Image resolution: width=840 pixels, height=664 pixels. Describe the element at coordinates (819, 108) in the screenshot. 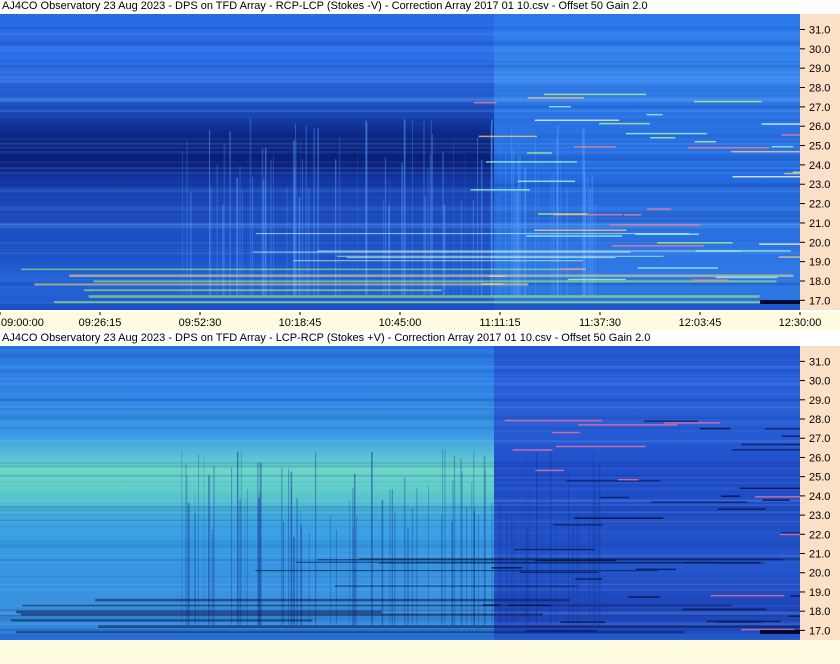

I see `y-tick-label: 27.0` at that location.